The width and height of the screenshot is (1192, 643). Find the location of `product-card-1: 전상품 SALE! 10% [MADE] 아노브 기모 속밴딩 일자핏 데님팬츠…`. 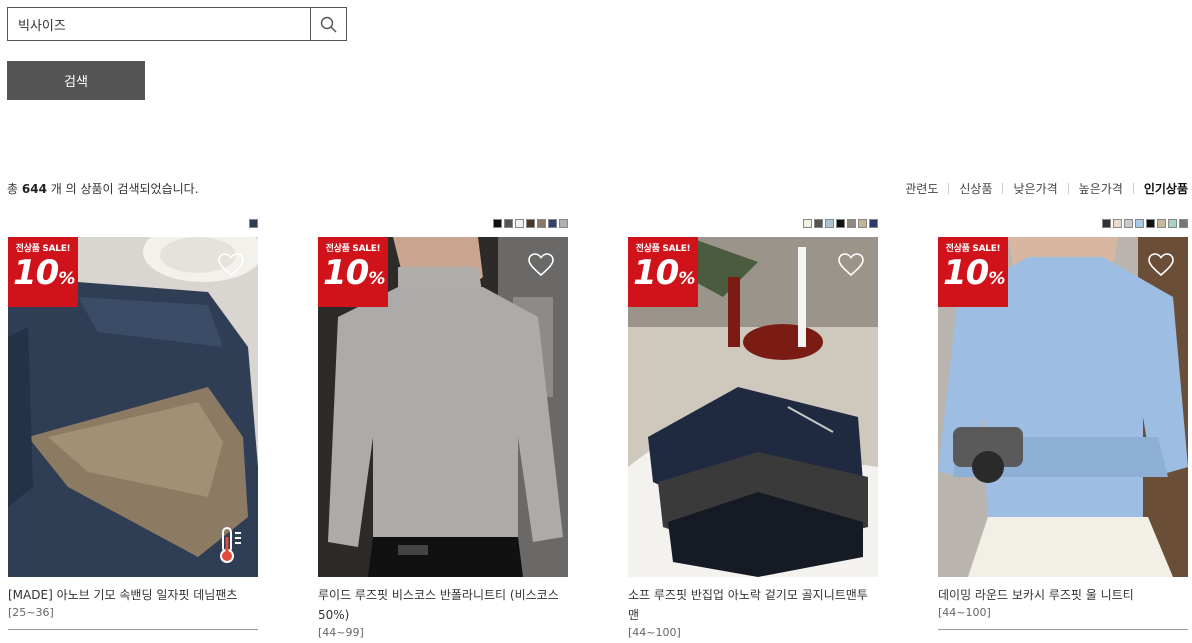

product-card-1: 전상품 SALE! 10% [MADE] 아노브 기모 속밴딩 일자핏 데님팬츠… is located at coordinates (133, 424).